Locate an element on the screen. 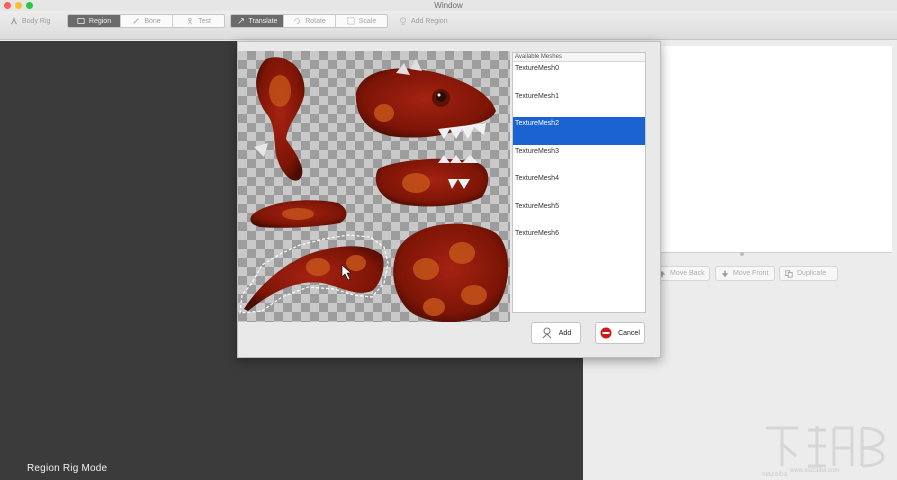  mode-label: Region Rig Mode is located at coordinates (67, 468).